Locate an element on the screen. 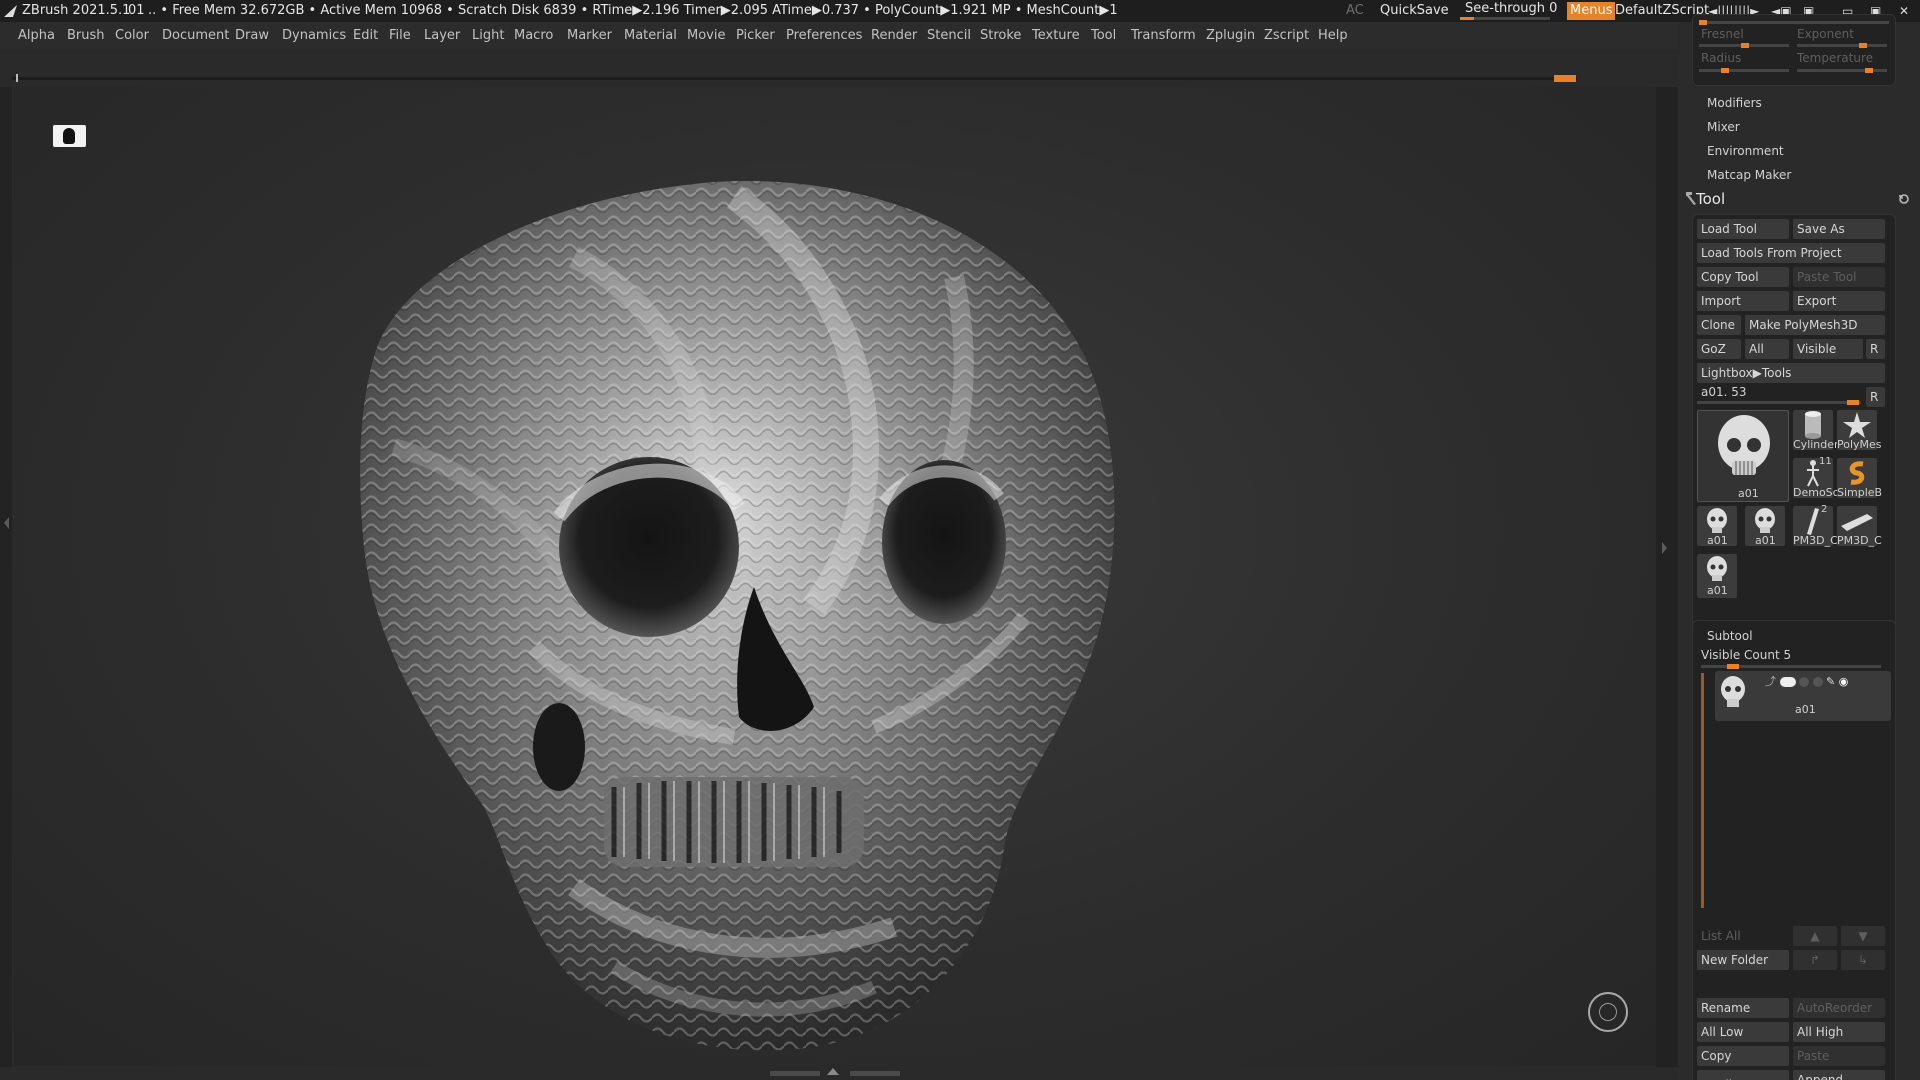 The image size is (1920, 1080). tool-thumb-active: a01 is located at coordinates (1743, 456).